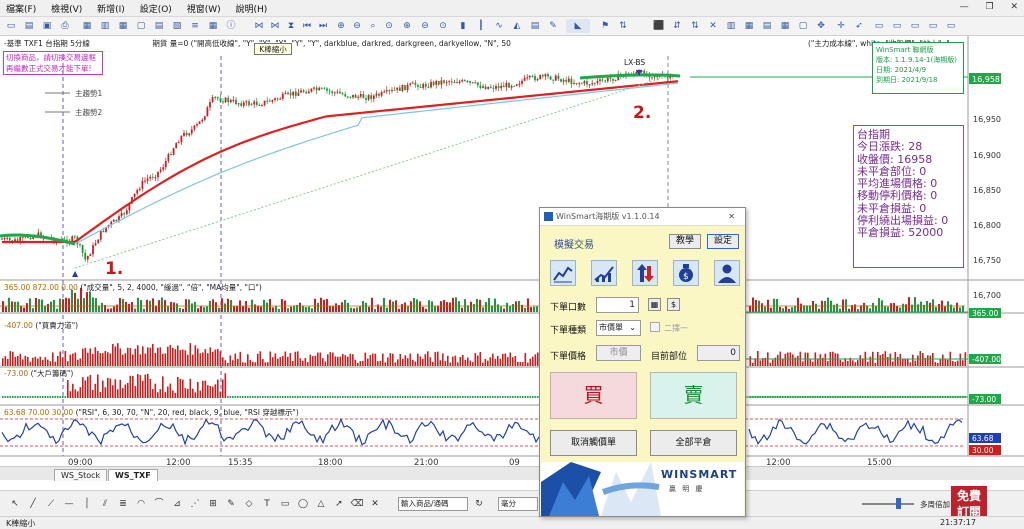 This screenshot has width=1024, height=529. Describe the element at coordinates (605, 26) in the screenshot. I see `alert-icon: ⚑` at that location.